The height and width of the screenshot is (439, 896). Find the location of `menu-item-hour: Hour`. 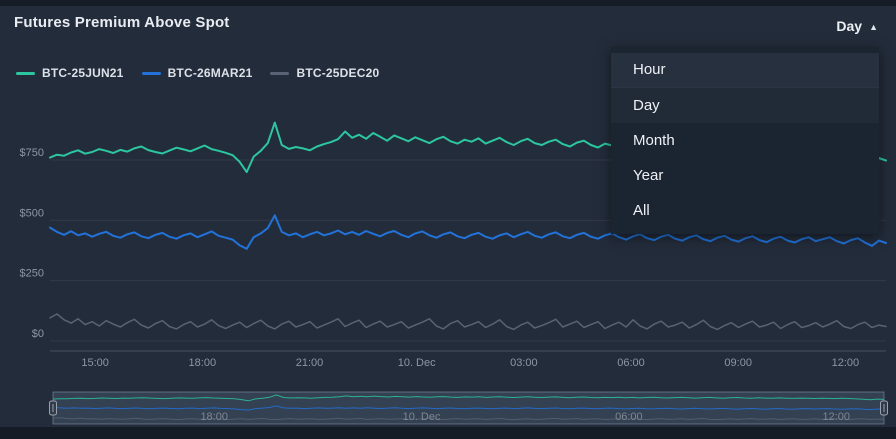

menu-item-hour: Hour is located at coordinates (745, 70).